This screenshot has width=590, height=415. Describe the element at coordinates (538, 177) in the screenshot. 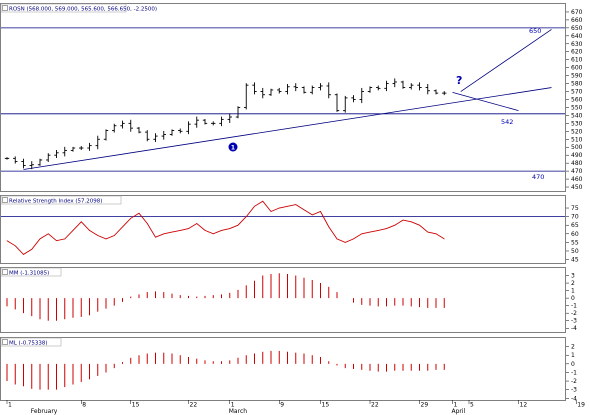

I see `level-470-label: 470` at that location.